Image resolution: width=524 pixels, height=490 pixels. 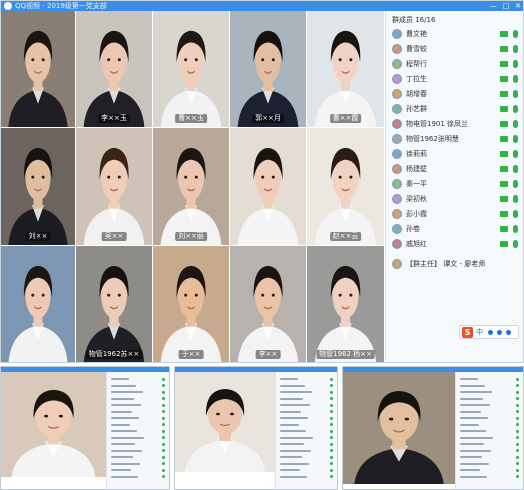 I want to click on video-tile: 李××, so click(x=268, y=304).